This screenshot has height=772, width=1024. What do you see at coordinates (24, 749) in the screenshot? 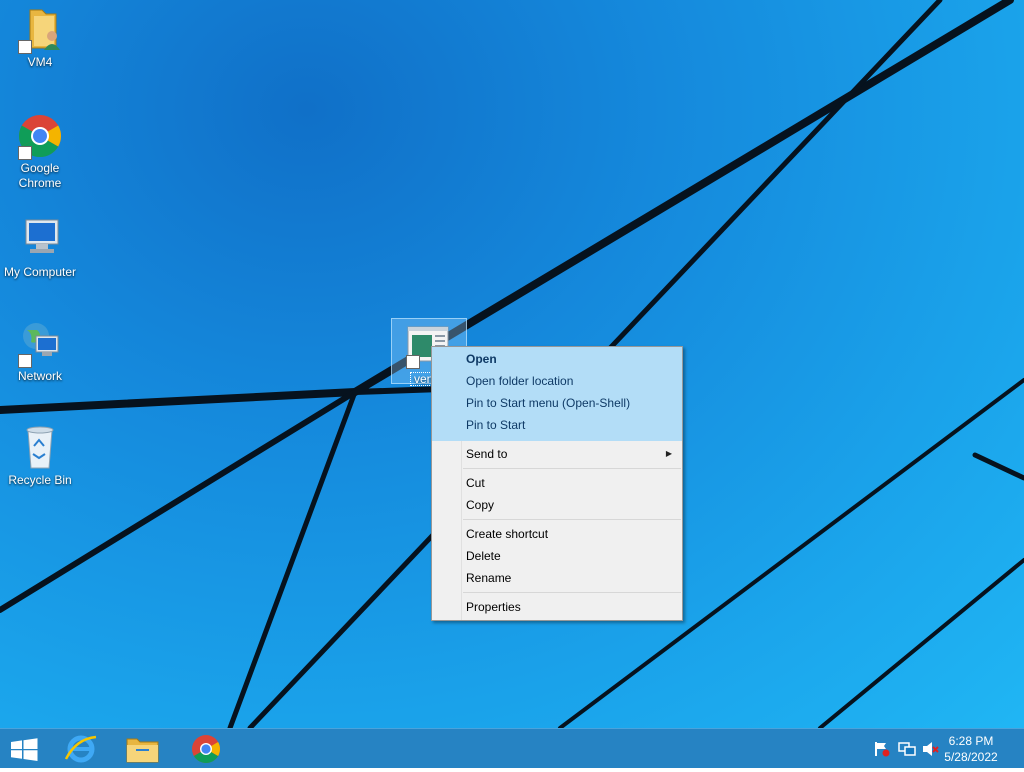
I see `windows-start-icon` at bounding box center [24, 749].